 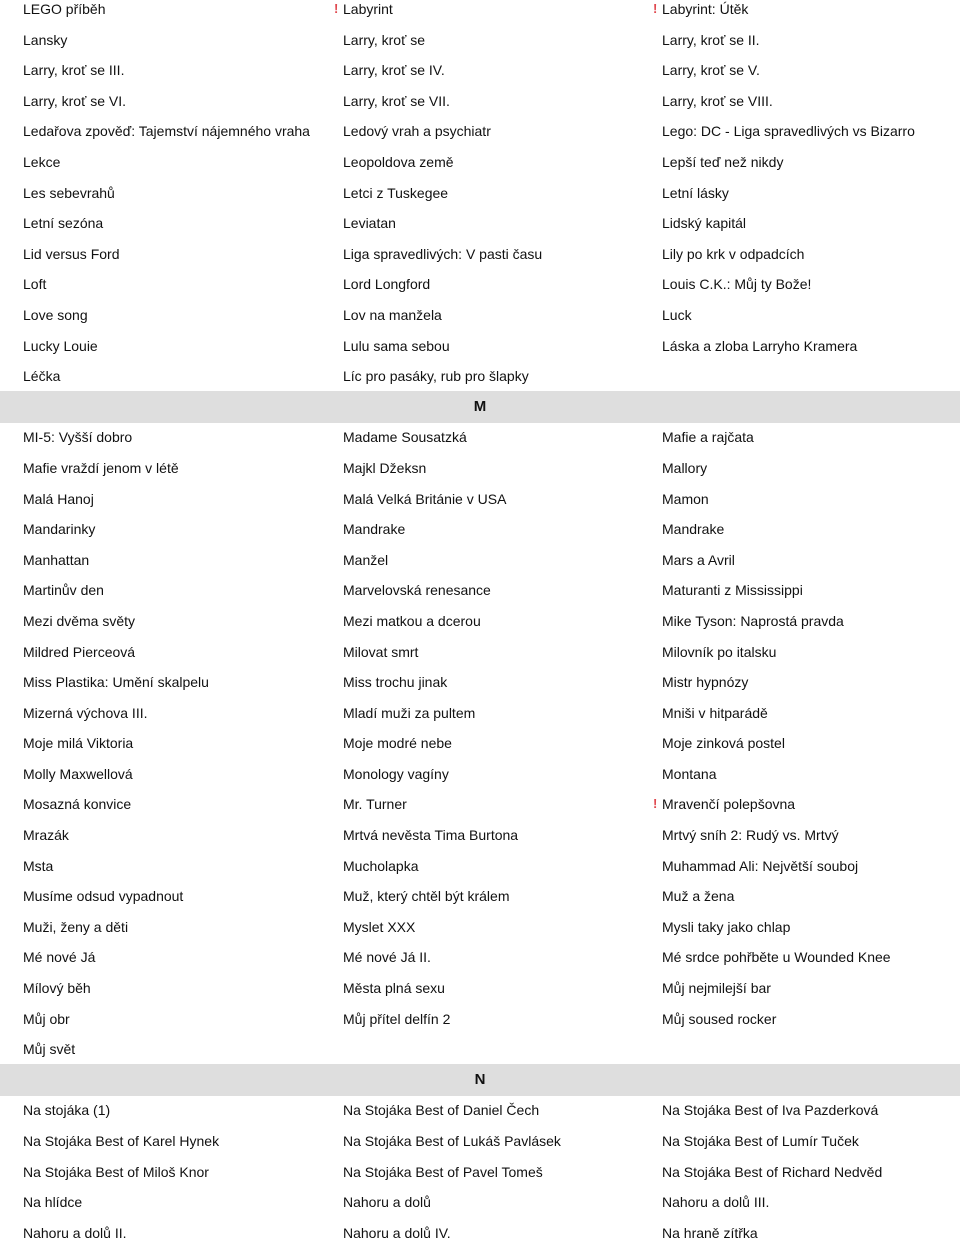 I want to click on title-link: Milovat smrt, so click(x=380, y=652).